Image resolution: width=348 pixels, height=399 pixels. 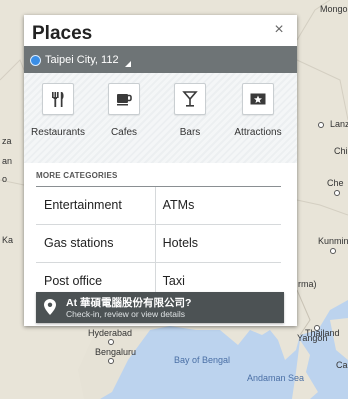 I want to click on bar-icon, so click(x=190, y=99).